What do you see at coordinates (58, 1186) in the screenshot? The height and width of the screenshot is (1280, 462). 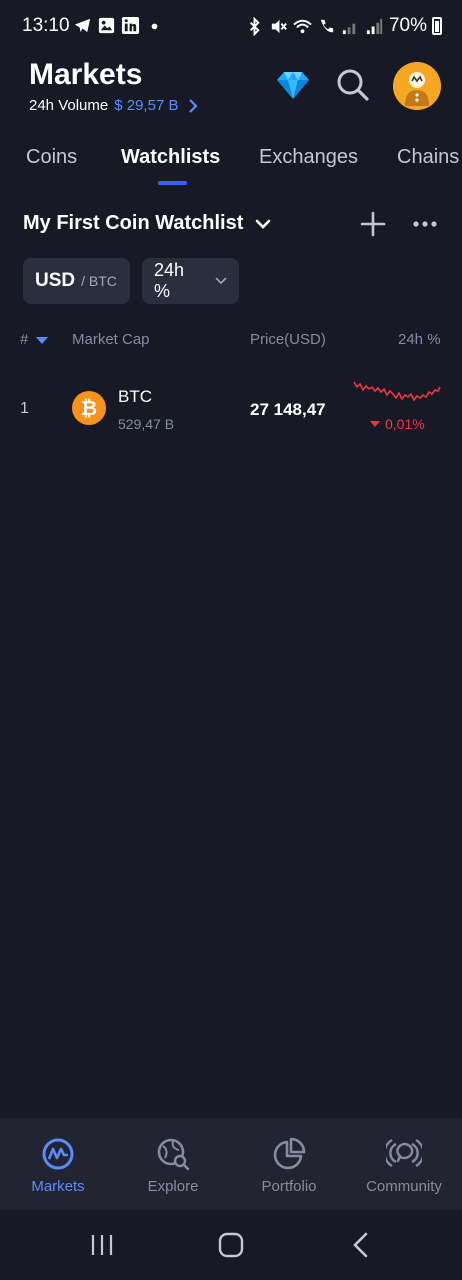 I see `nav-markets-label: Markets` at bounding box center [58, 1186].